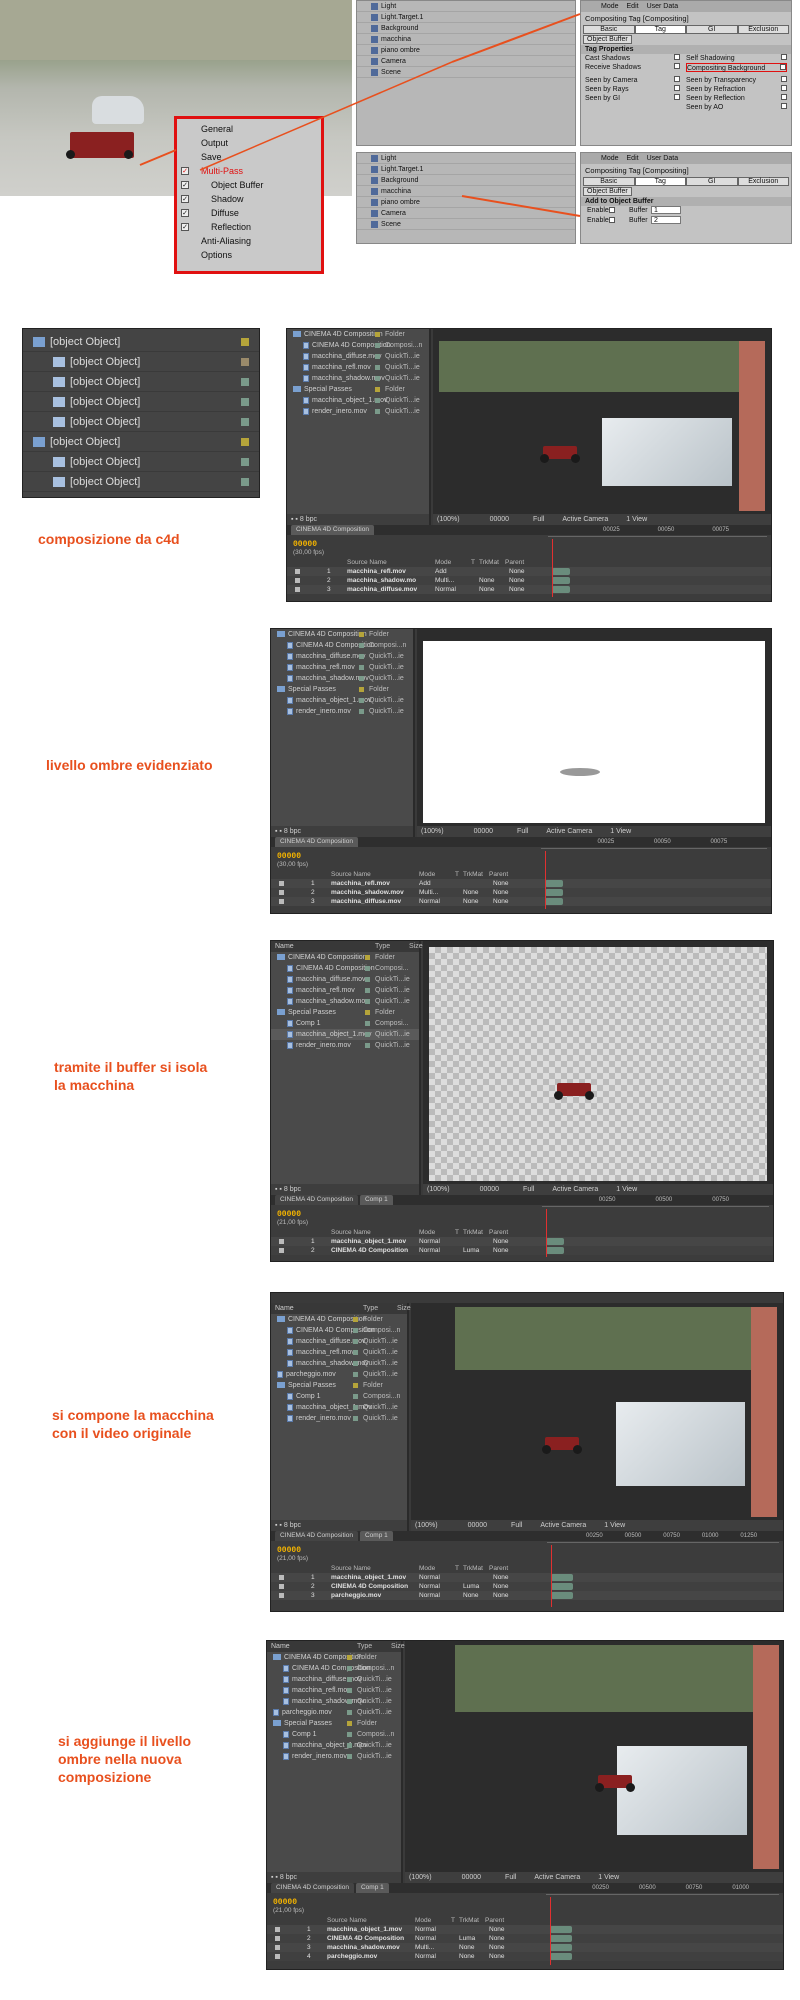 The height and width of the screenshot is (2000, 800). Describe the element at coordinates (529, 580) in the screenshot. I see `layer-row: 2 macchina_shadow.mo Multi... None None` at that location.